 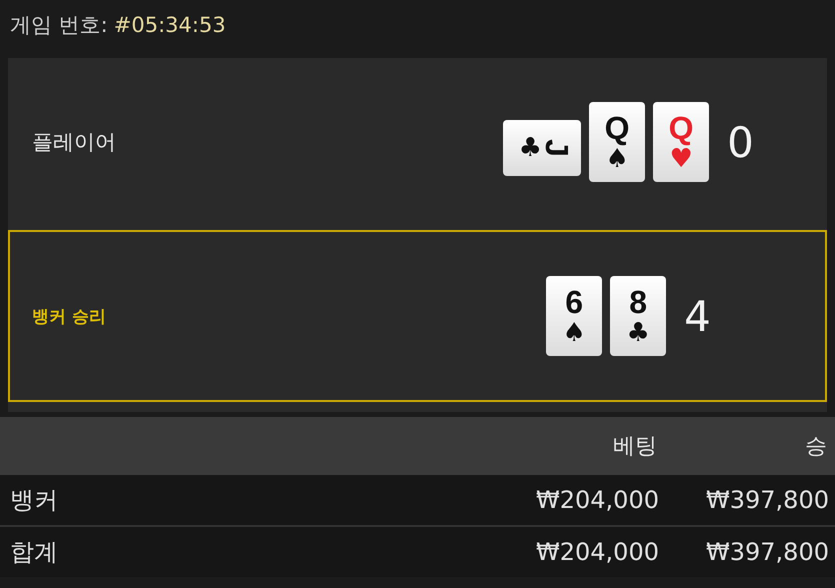 I want to click on game-number: #05:34:53, so click(x=170, y=25).